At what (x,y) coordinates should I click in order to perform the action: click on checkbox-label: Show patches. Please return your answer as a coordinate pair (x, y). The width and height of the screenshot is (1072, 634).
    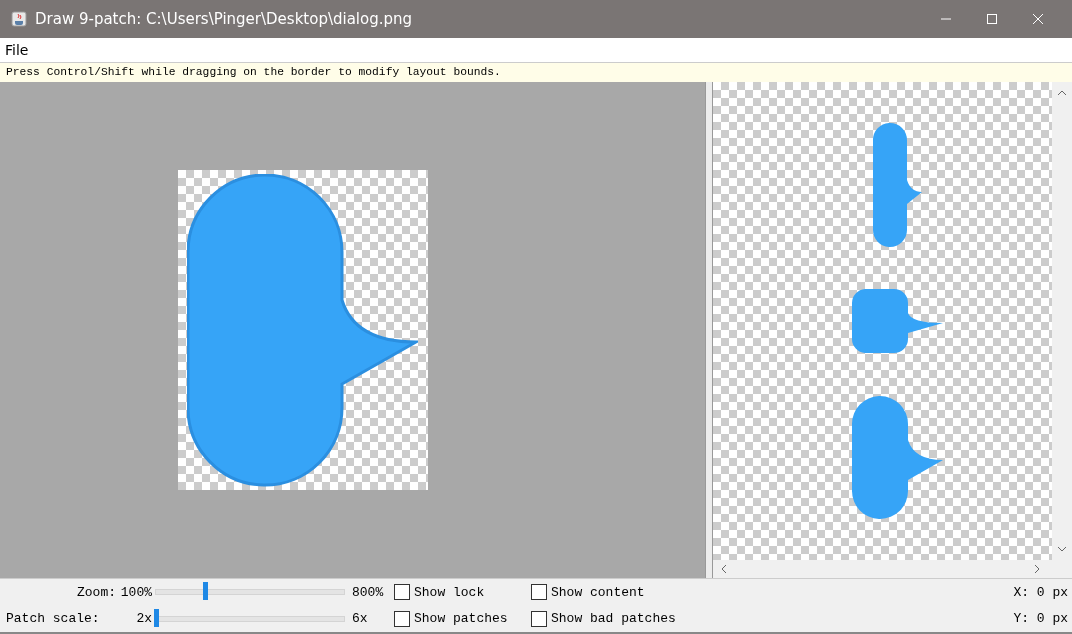
    Looking at the image, I should click on (461, 619).